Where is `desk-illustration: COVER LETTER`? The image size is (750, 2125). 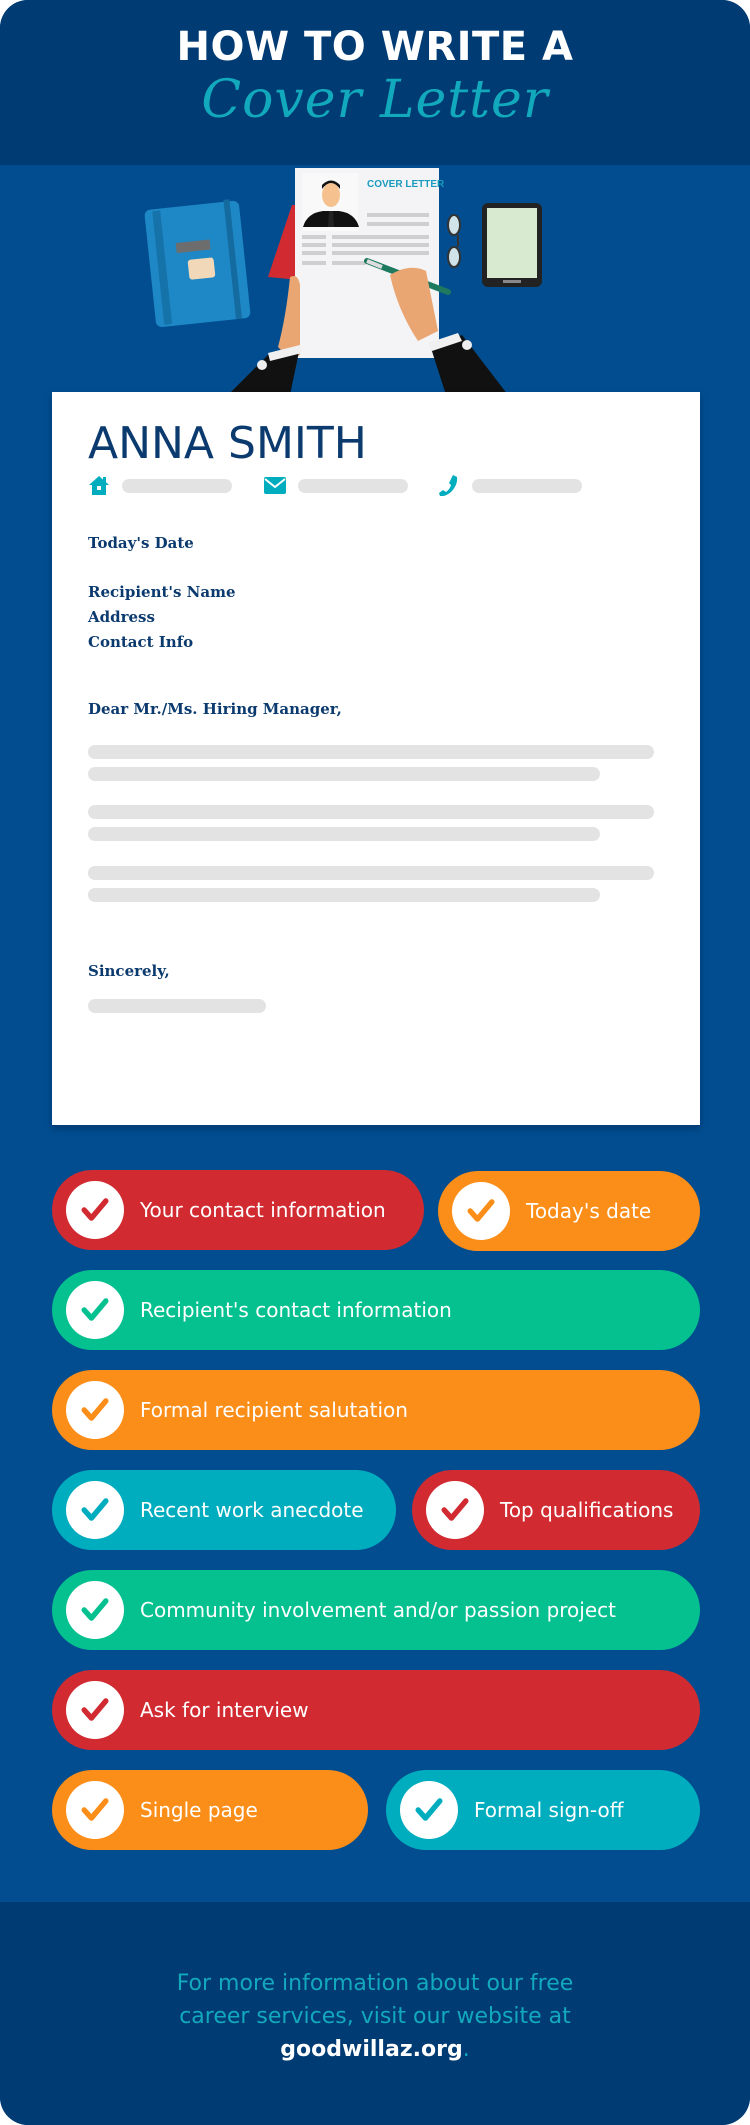
desk-illustration: COVER LETTER is located at coordinates (343, 281).